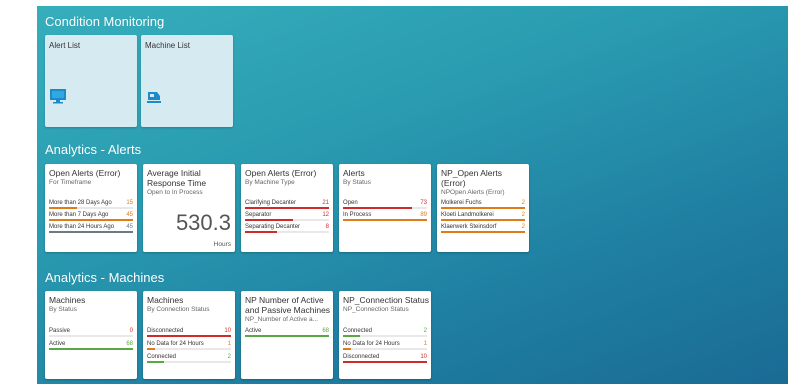 The height and width of the screenshot is (387, 790). I want to click on tile-row: More than 24 Hours Ago 45, so click(91, 230).